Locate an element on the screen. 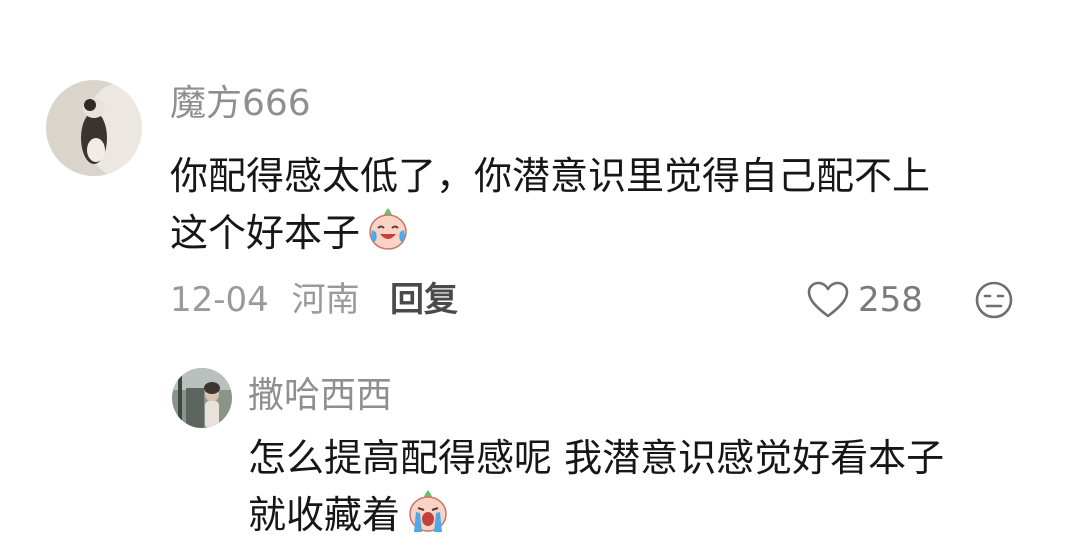 The height and width of the screenshot is (549, 1080). person-photo-avatar-image is located at coordinates (202, 398).